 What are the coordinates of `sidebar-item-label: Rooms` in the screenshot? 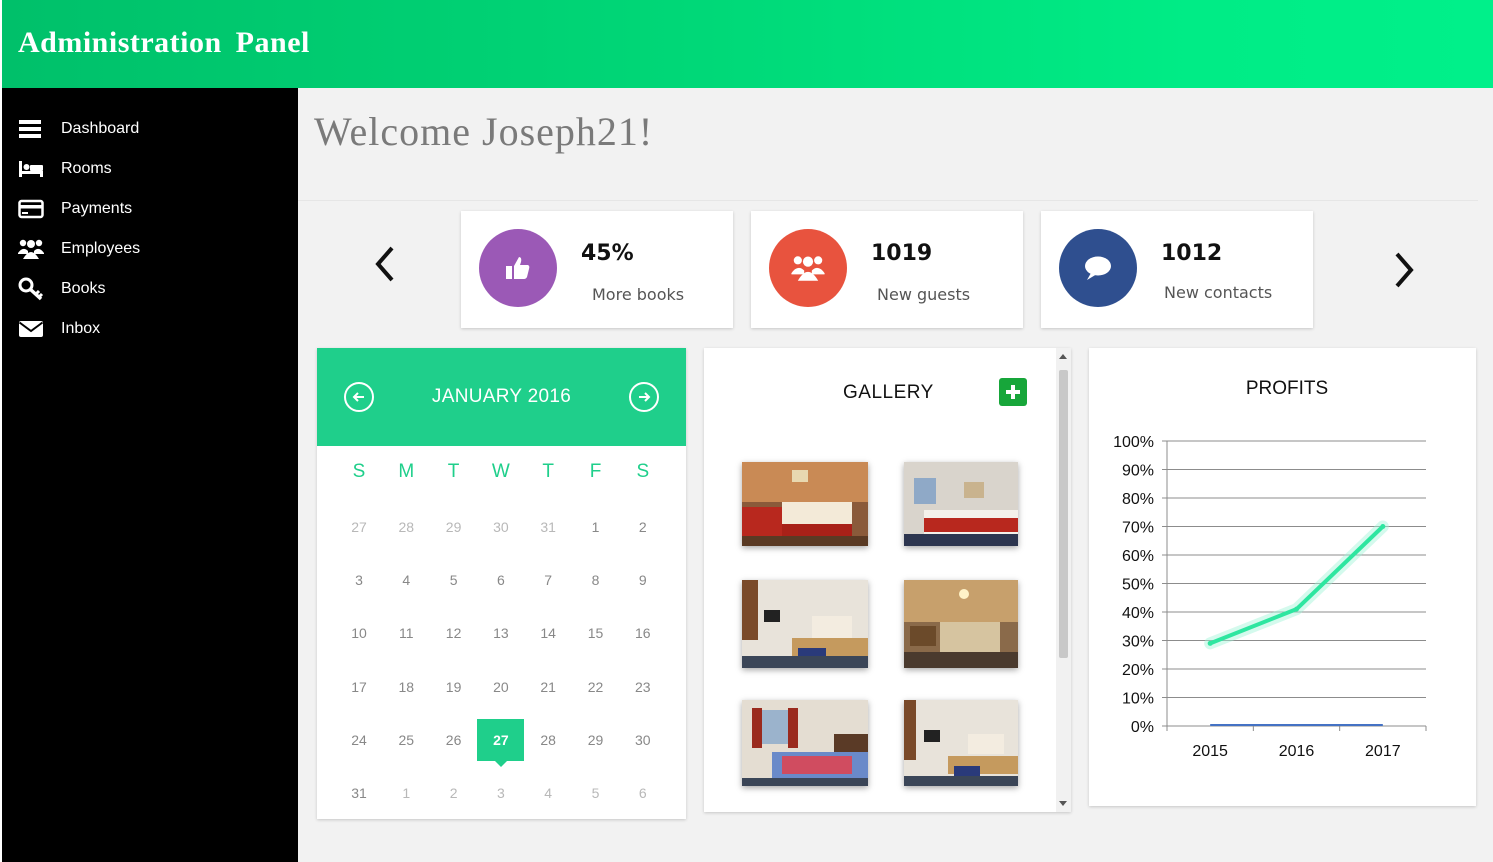 It's located at (86, 168).